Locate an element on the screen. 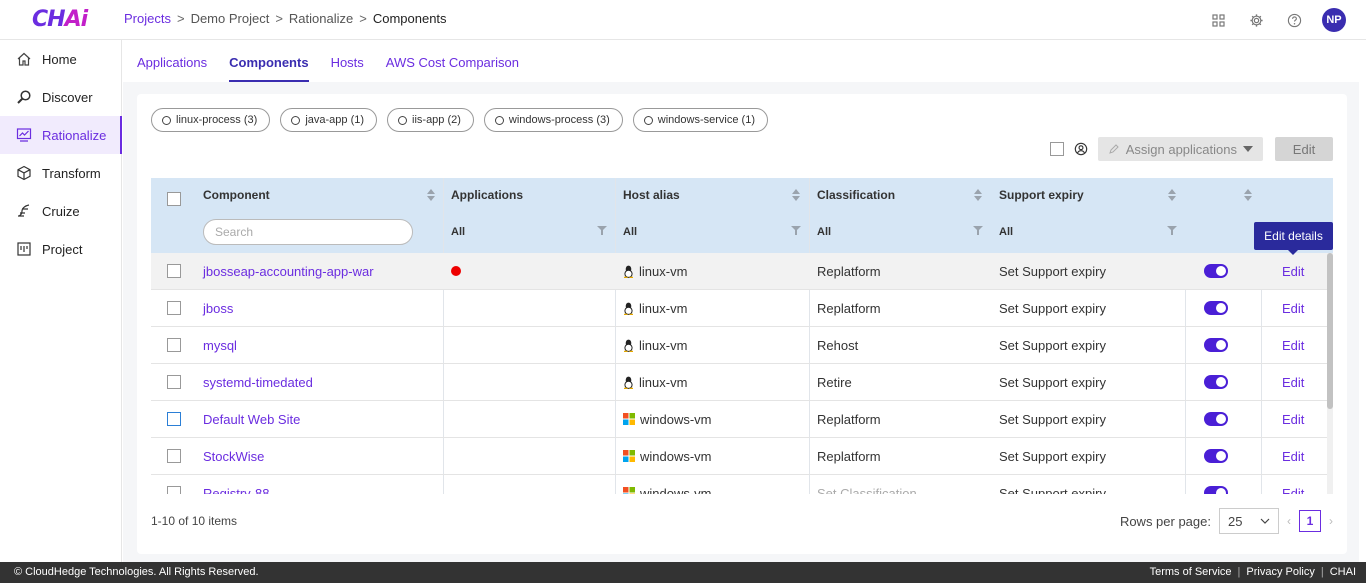 The image size is (1366, 583). applications-filter-value: All is located at coordinates (458, 232).